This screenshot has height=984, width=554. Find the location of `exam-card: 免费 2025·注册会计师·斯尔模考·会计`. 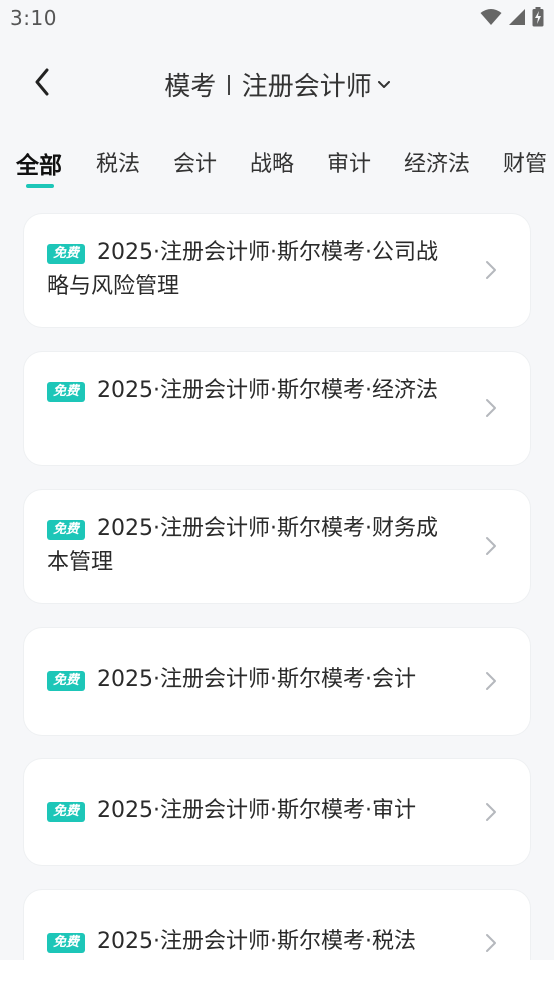

exam-card: 免费 2025·注册会计师·斯尔模考·会计 is located at coordinates (277, 681).